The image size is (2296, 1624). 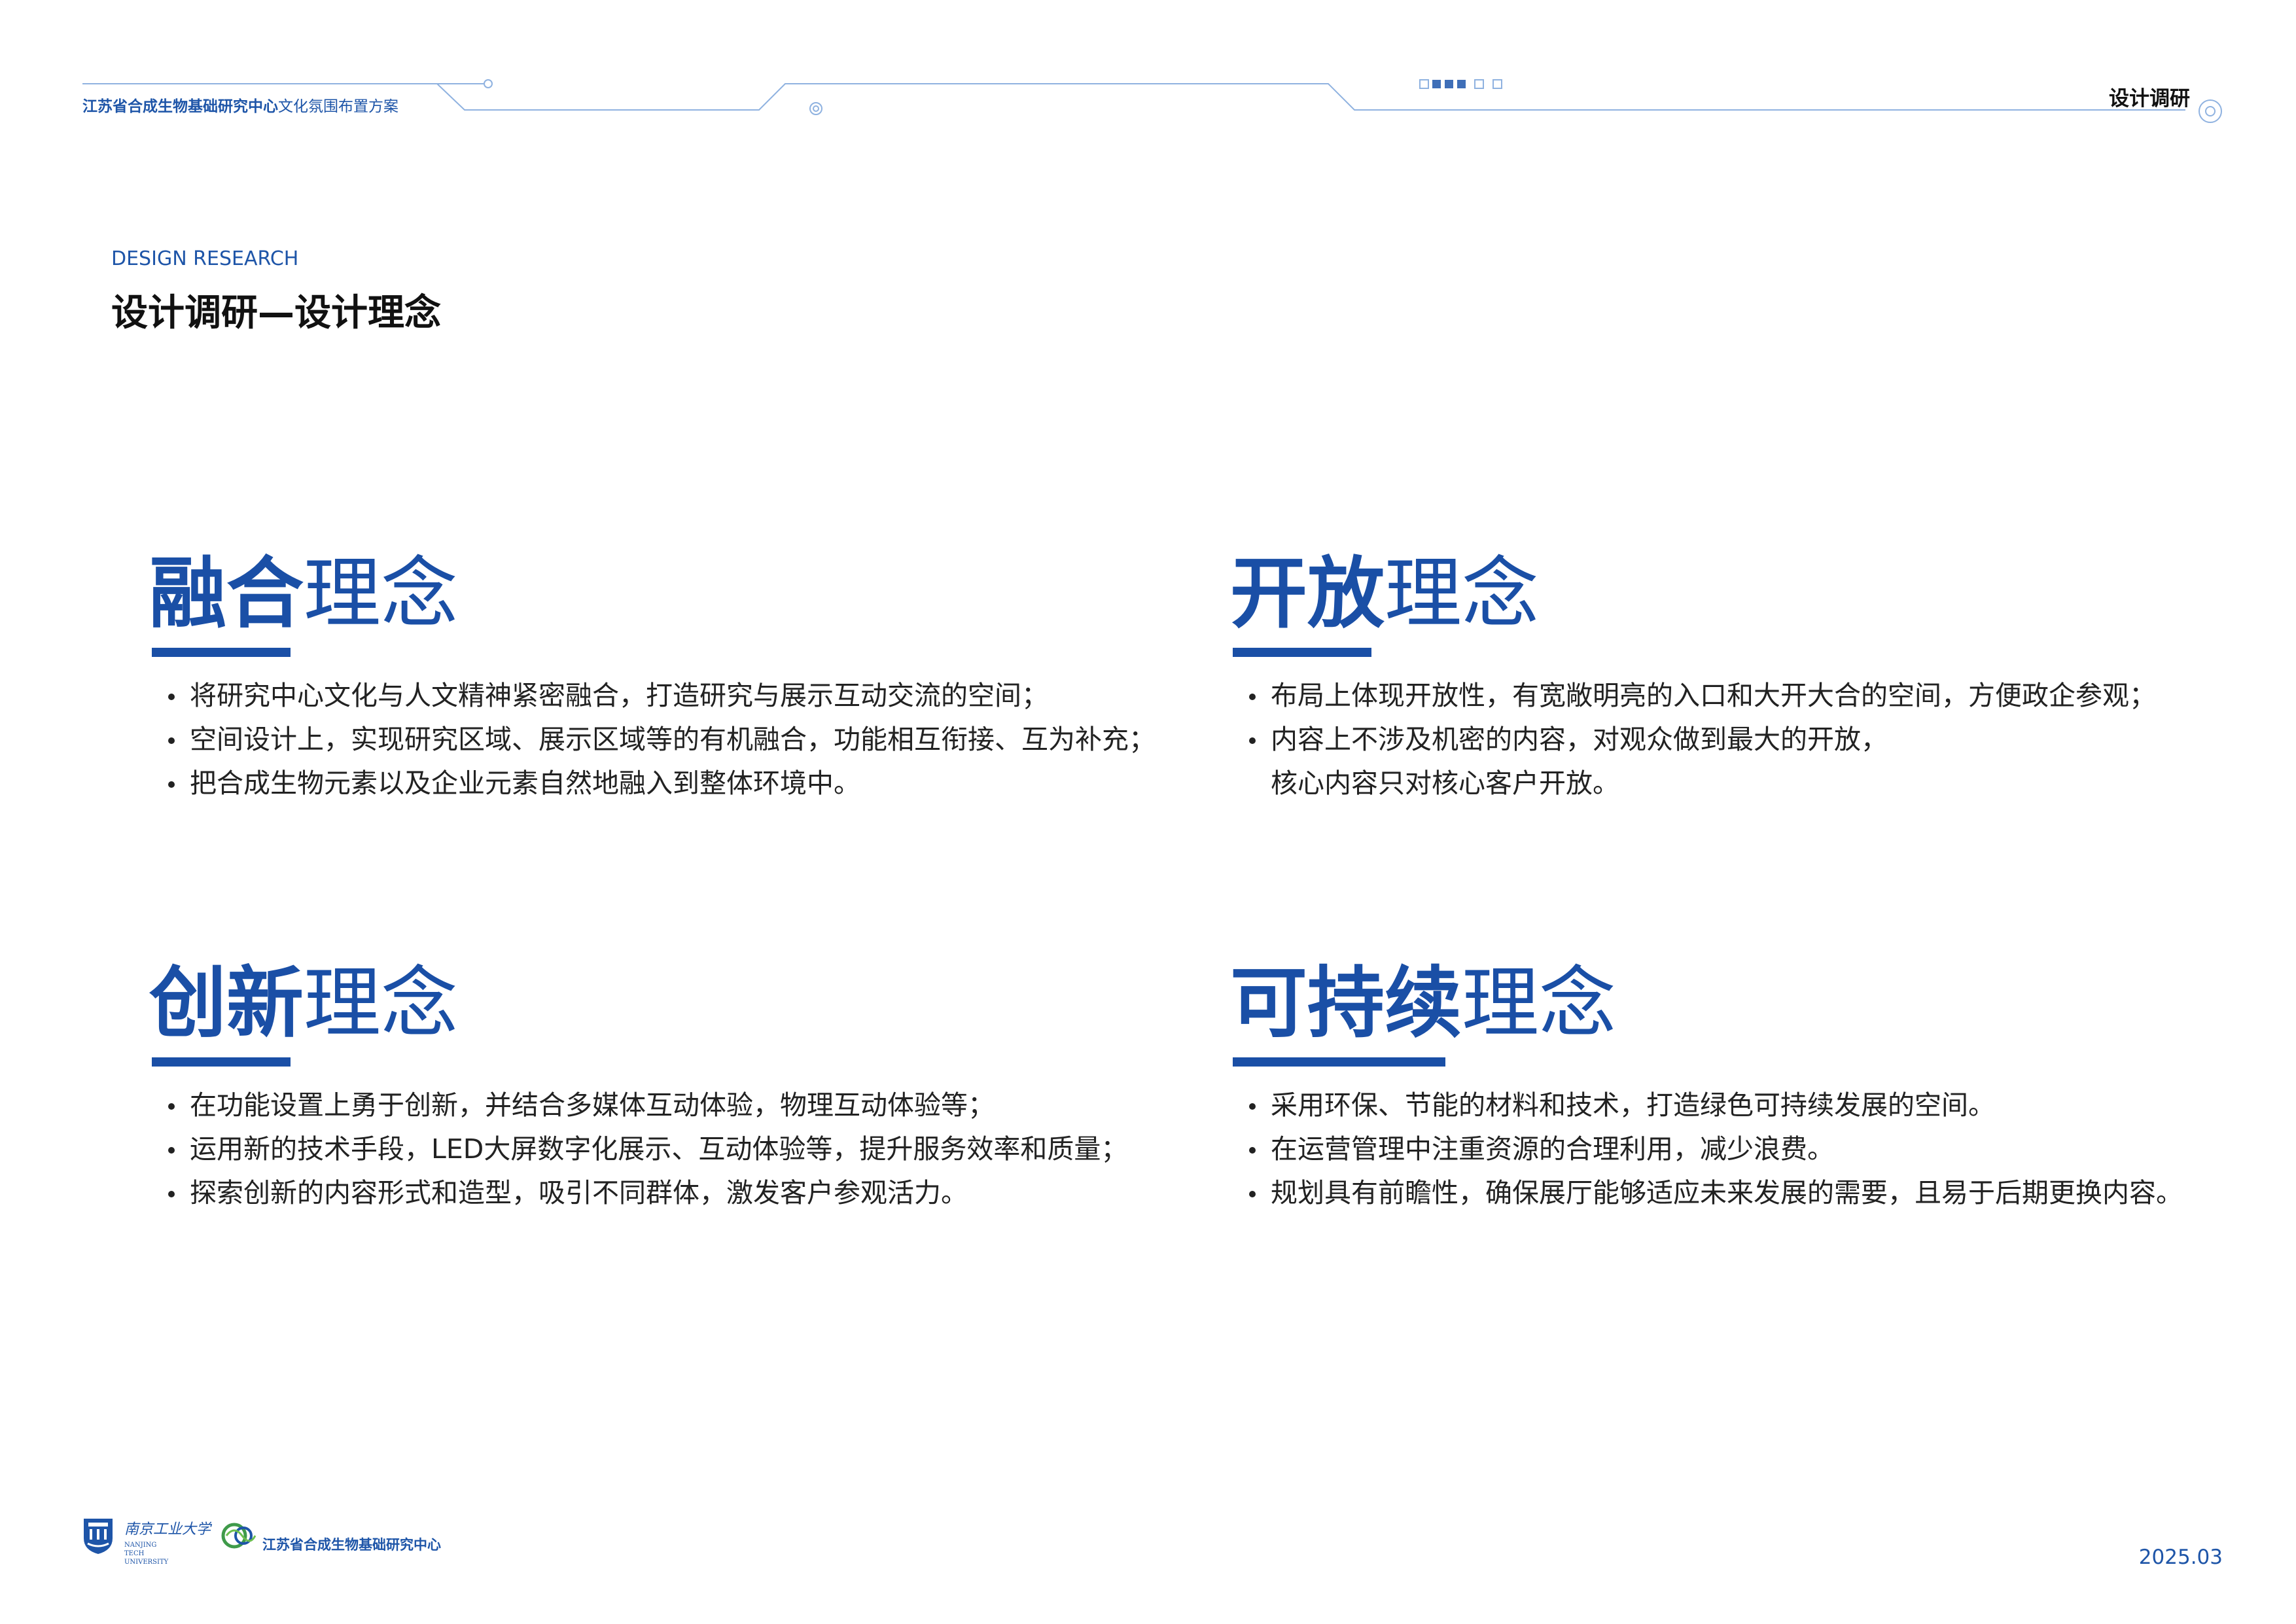 What do you see at coordinates (167, 1529) in the screenshot?
I see `university-name-cn: 南京工业大学` at bounding box center [167, 1529].